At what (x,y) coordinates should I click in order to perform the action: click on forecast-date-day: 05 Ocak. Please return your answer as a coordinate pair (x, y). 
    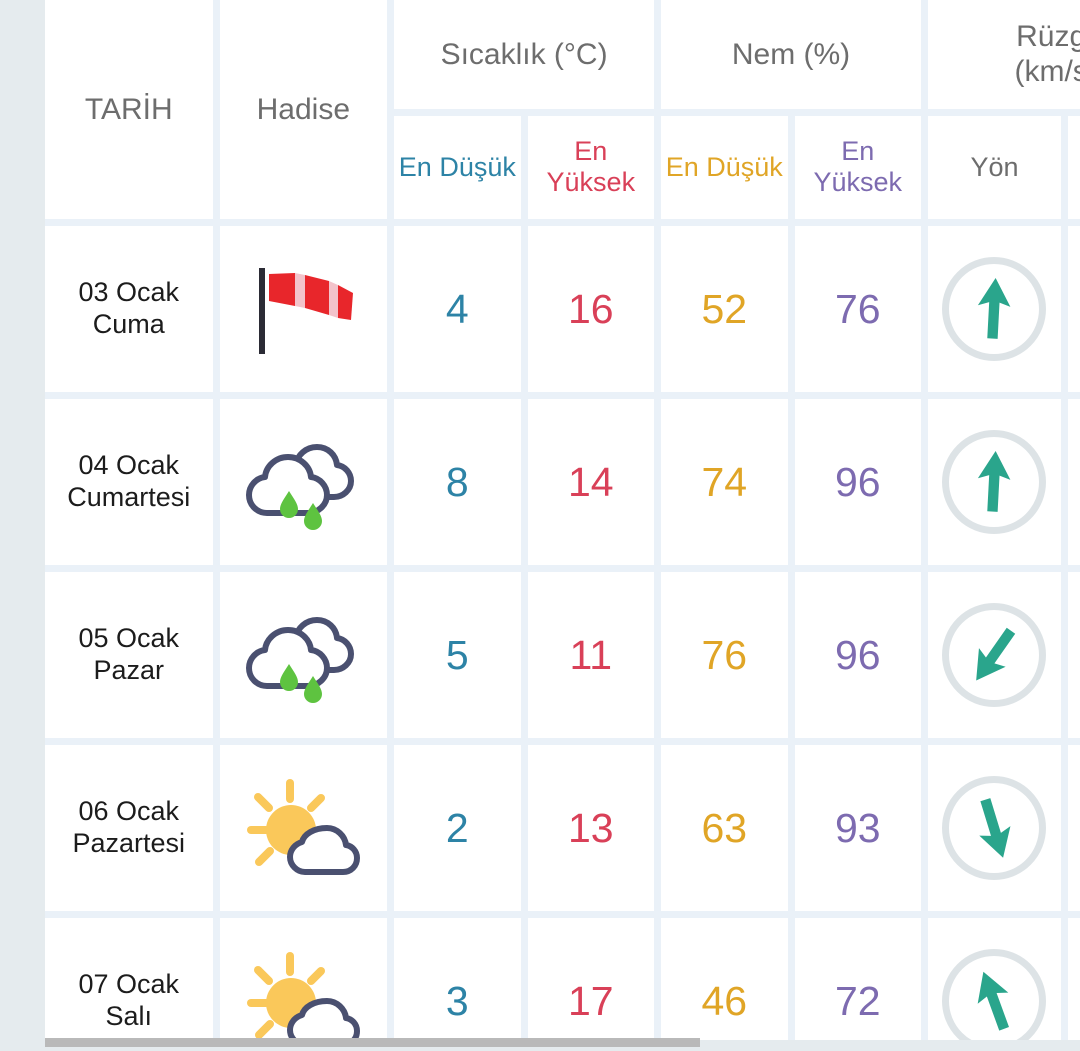
    Looking at the image, I should click on (129, 638).